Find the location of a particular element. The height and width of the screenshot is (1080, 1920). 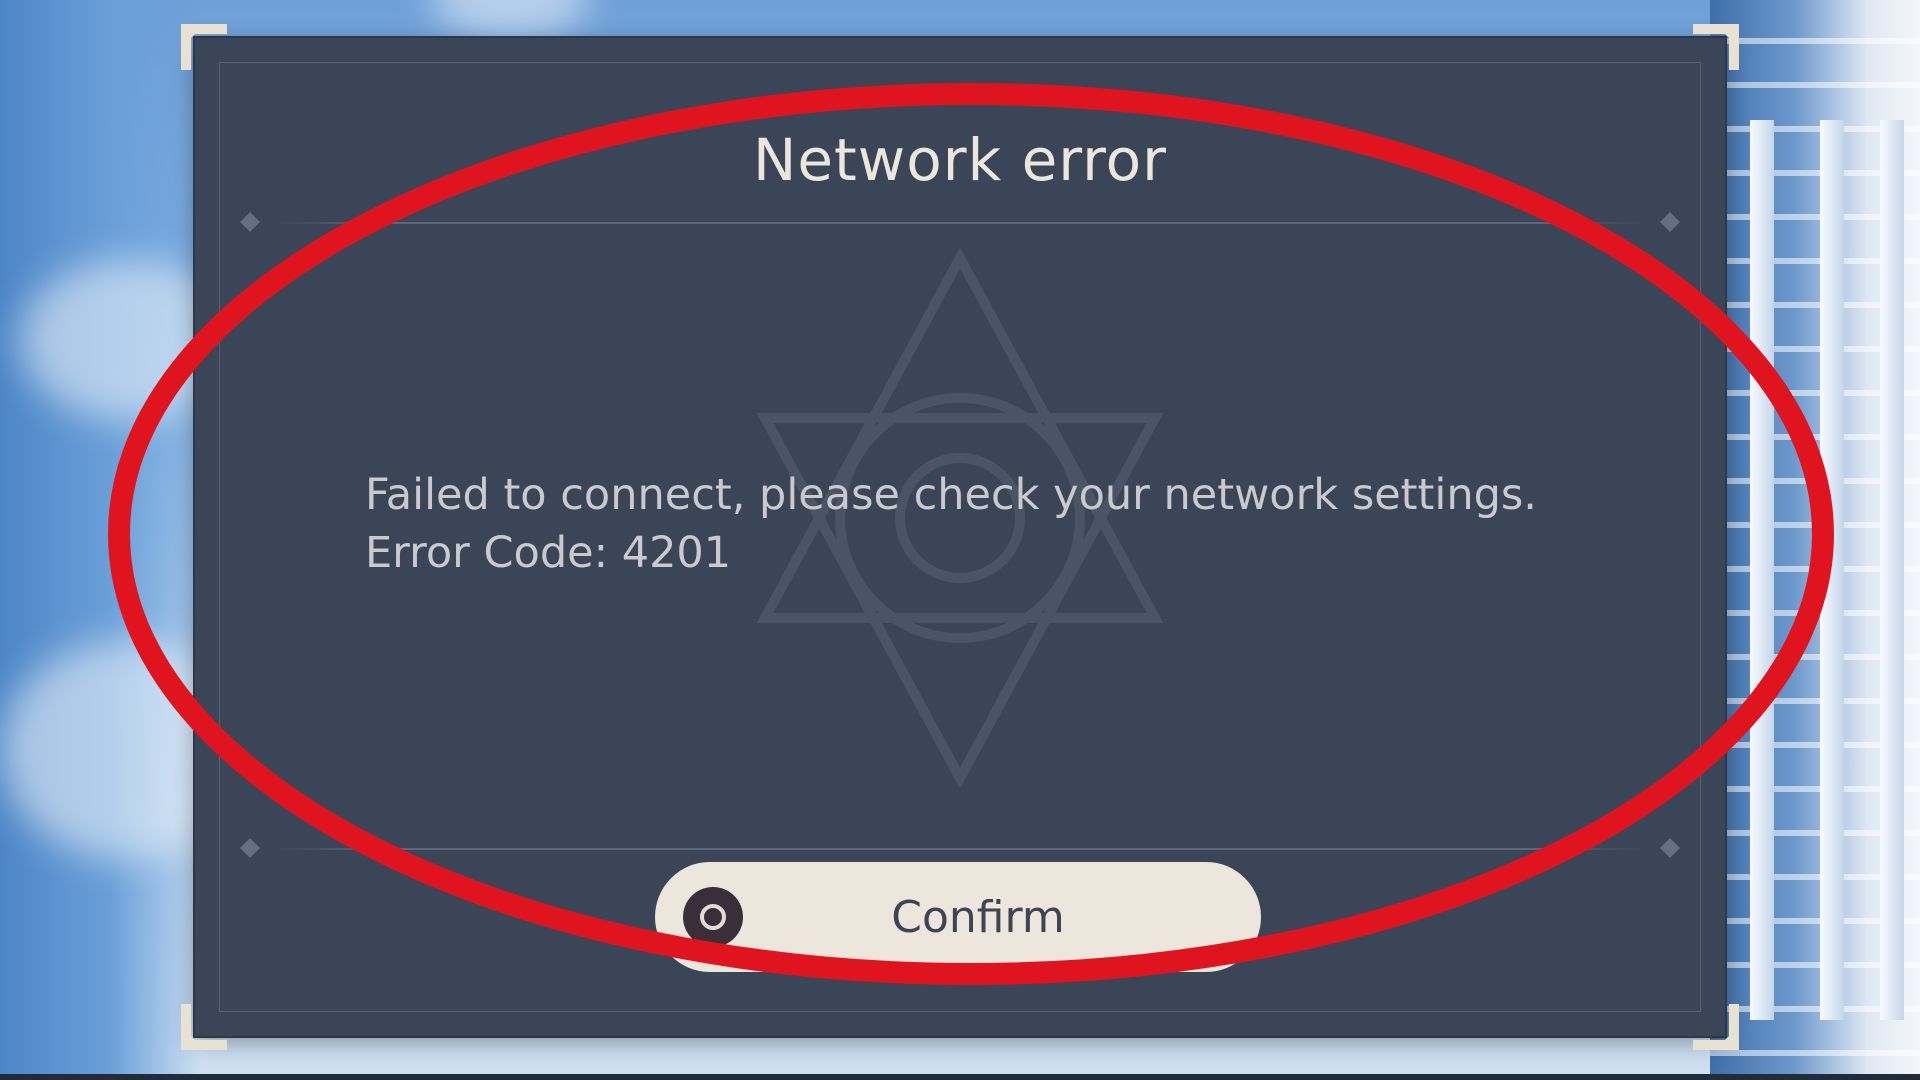

tower-structure is located at coordinates (1815, 540).